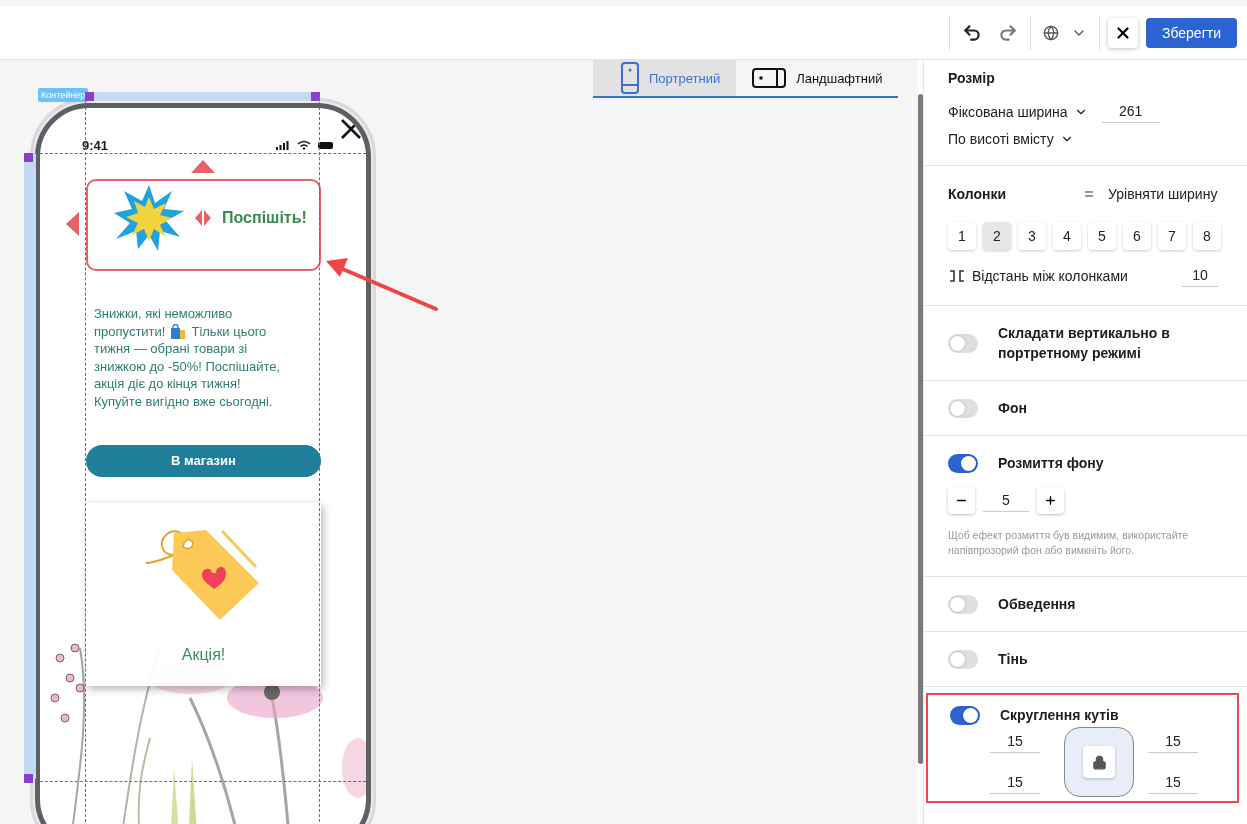 The height and width of the screenshot is (824, 1247). Describe the element at coordinates (972, 78) in the screenshot. I see `section-title: Розмір` at that location.